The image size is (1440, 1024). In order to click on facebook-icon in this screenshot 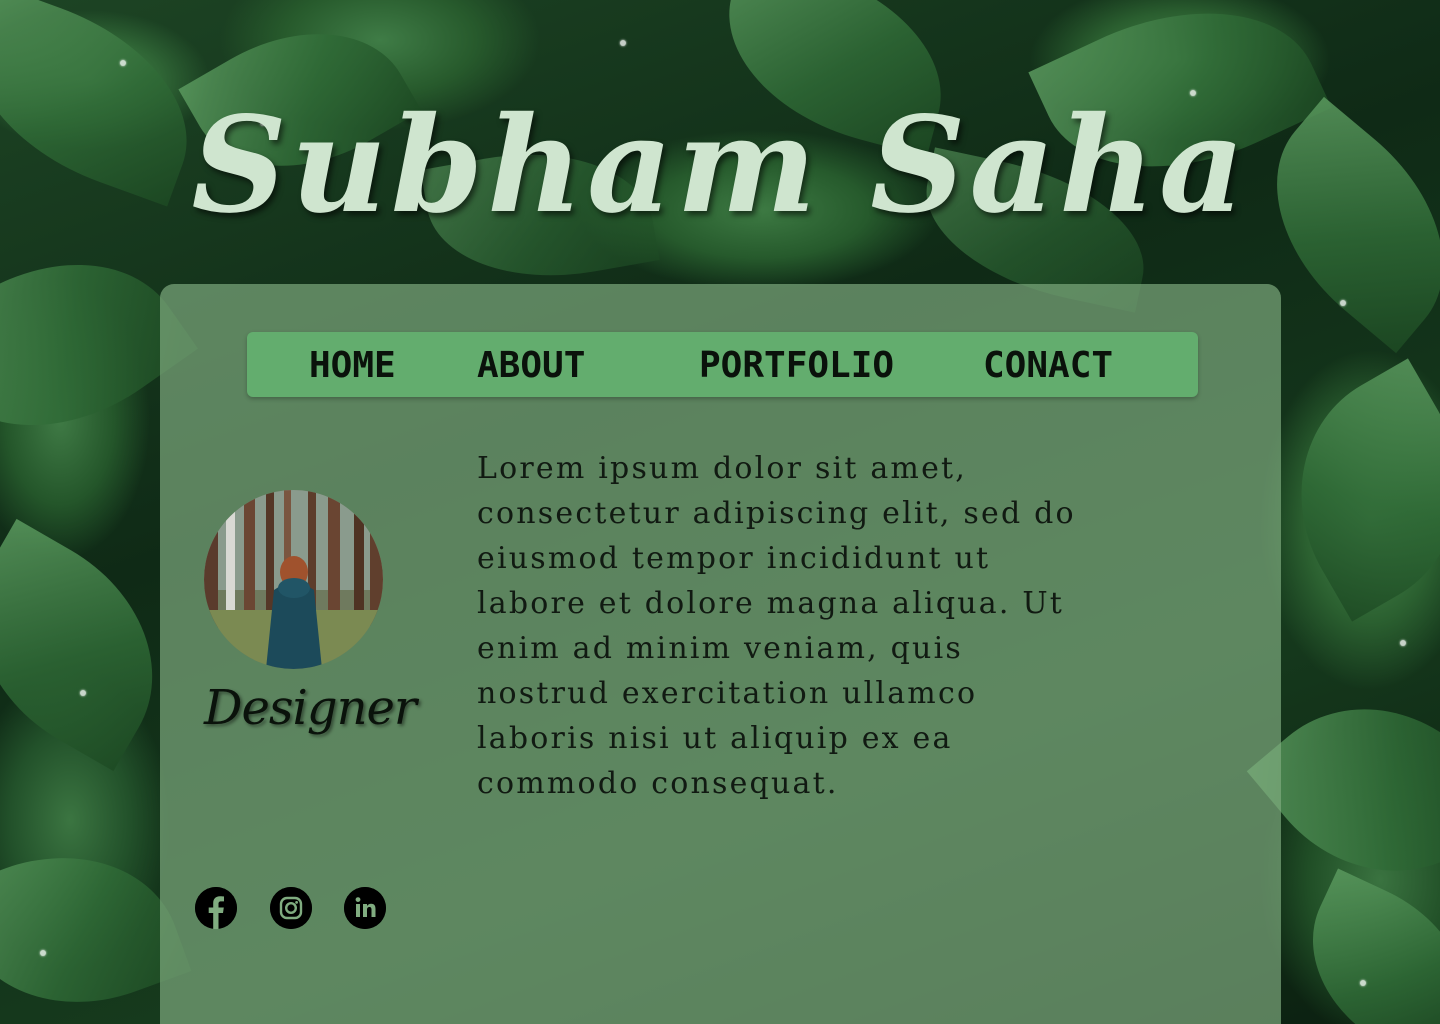, I will do `click(216, 908)`.